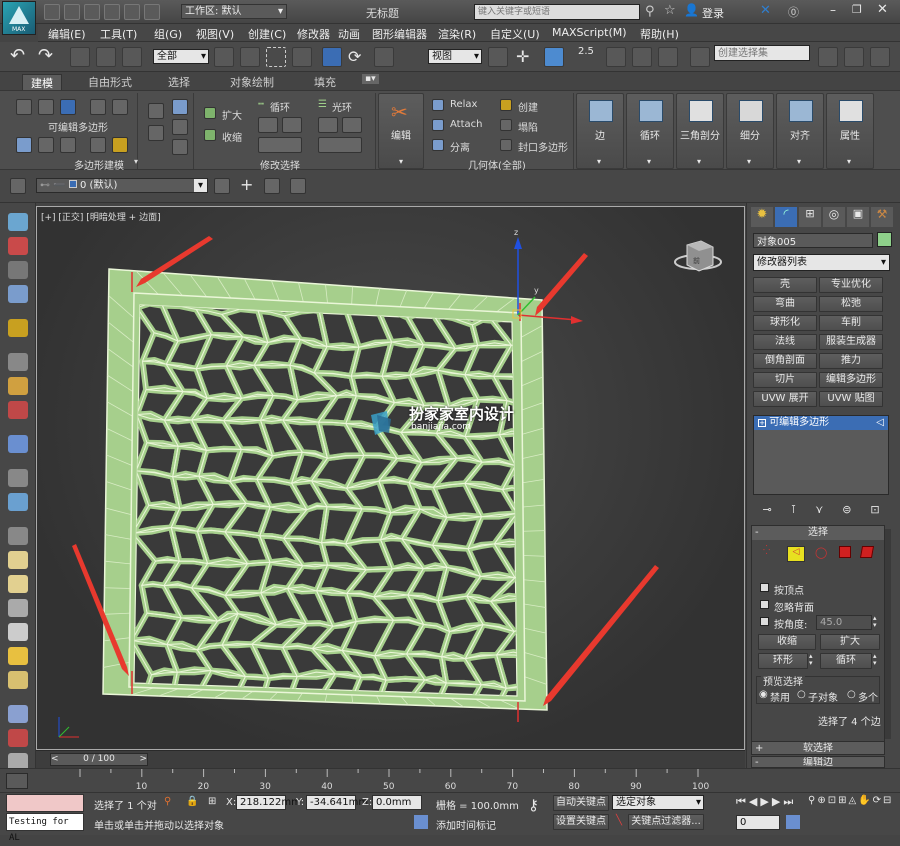 This screenshot has height=846, width=900. What do you see at coordinates (785, 285) in the screenshot?
I see `modifier-button: 壳` at bounding box center [785, 285].